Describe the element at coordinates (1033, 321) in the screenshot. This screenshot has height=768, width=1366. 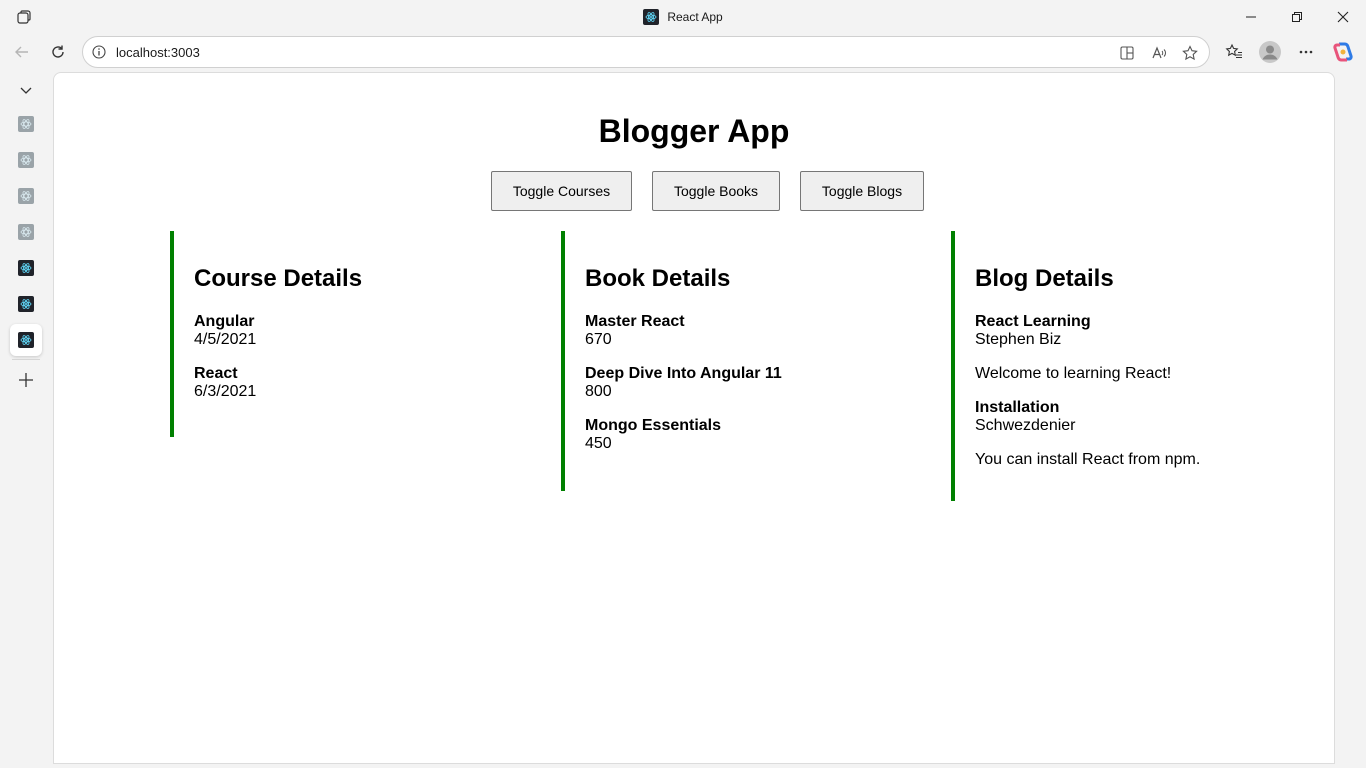
I see `blog-title: React Learning` at that location.